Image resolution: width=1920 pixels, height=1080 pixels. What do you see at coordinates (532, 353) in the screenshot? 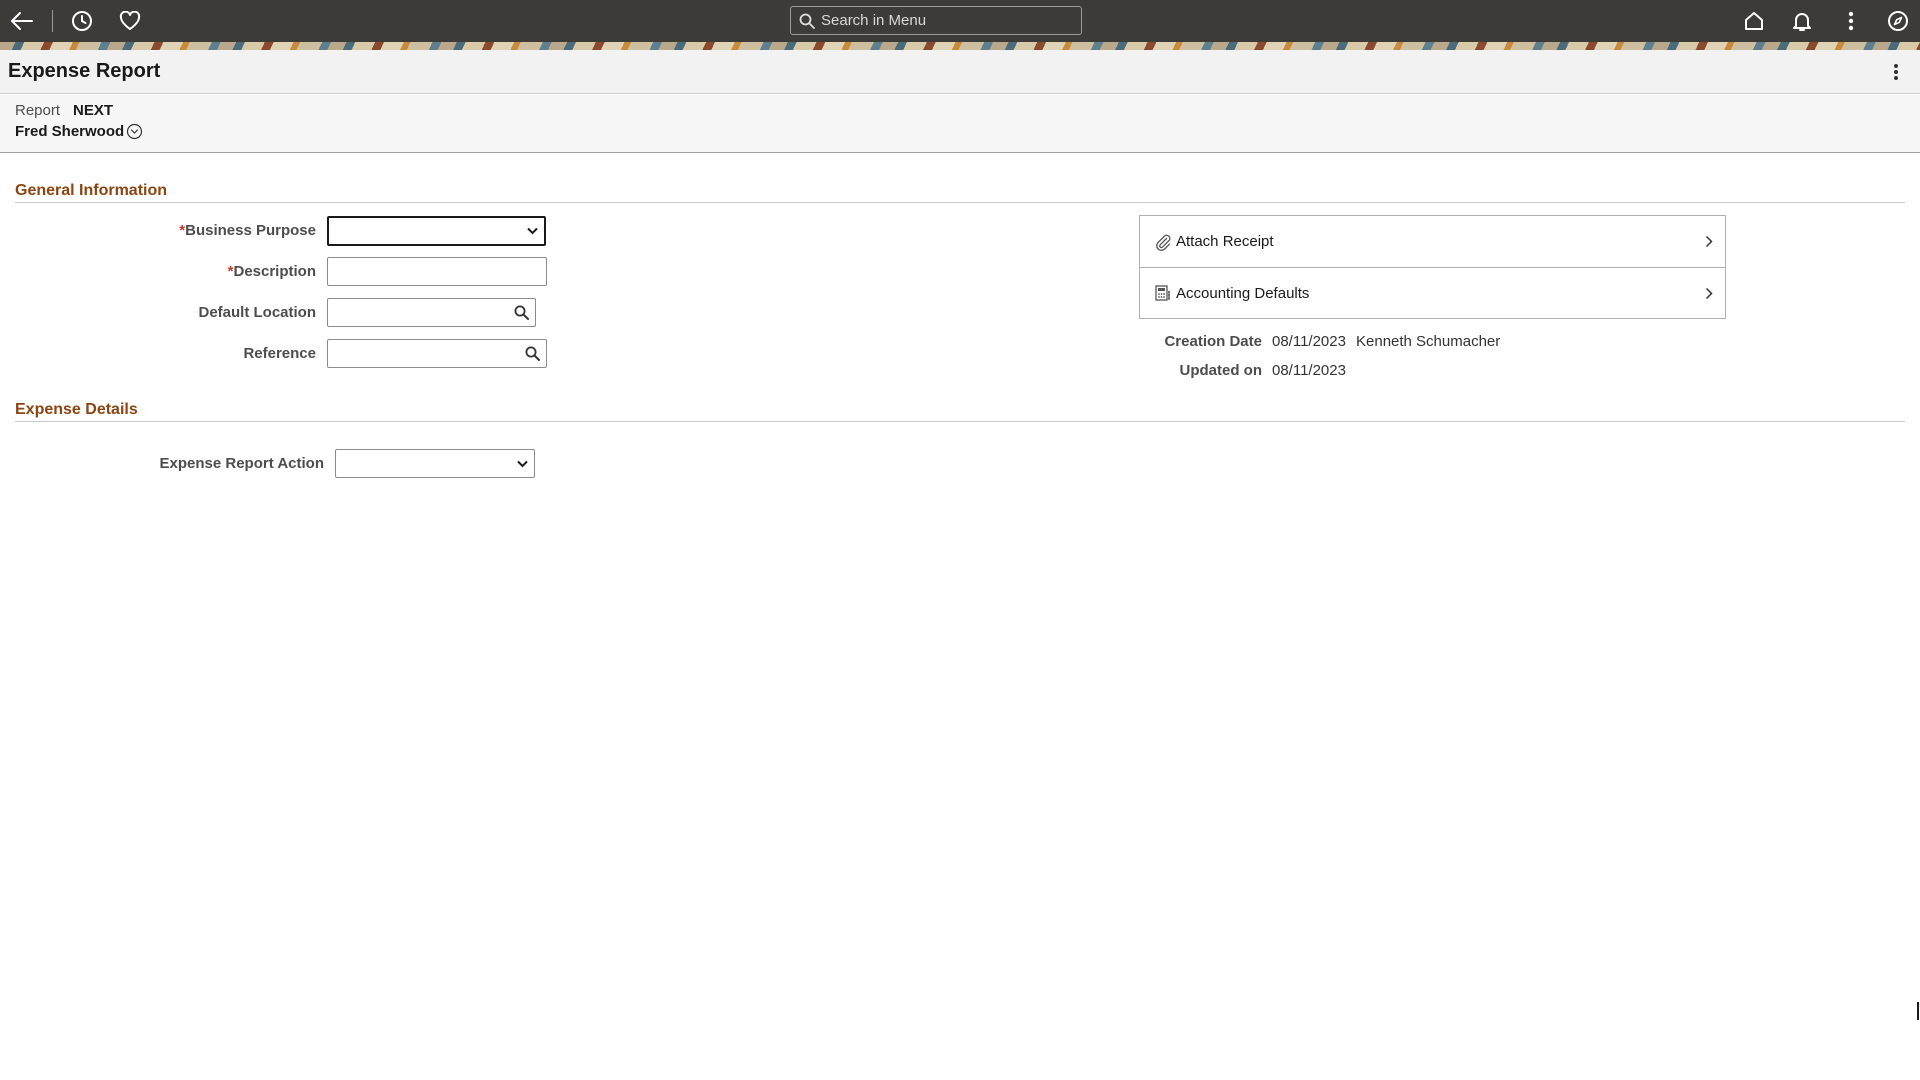
I see `reference-lookup-icon` at bounding box center [532, 353].